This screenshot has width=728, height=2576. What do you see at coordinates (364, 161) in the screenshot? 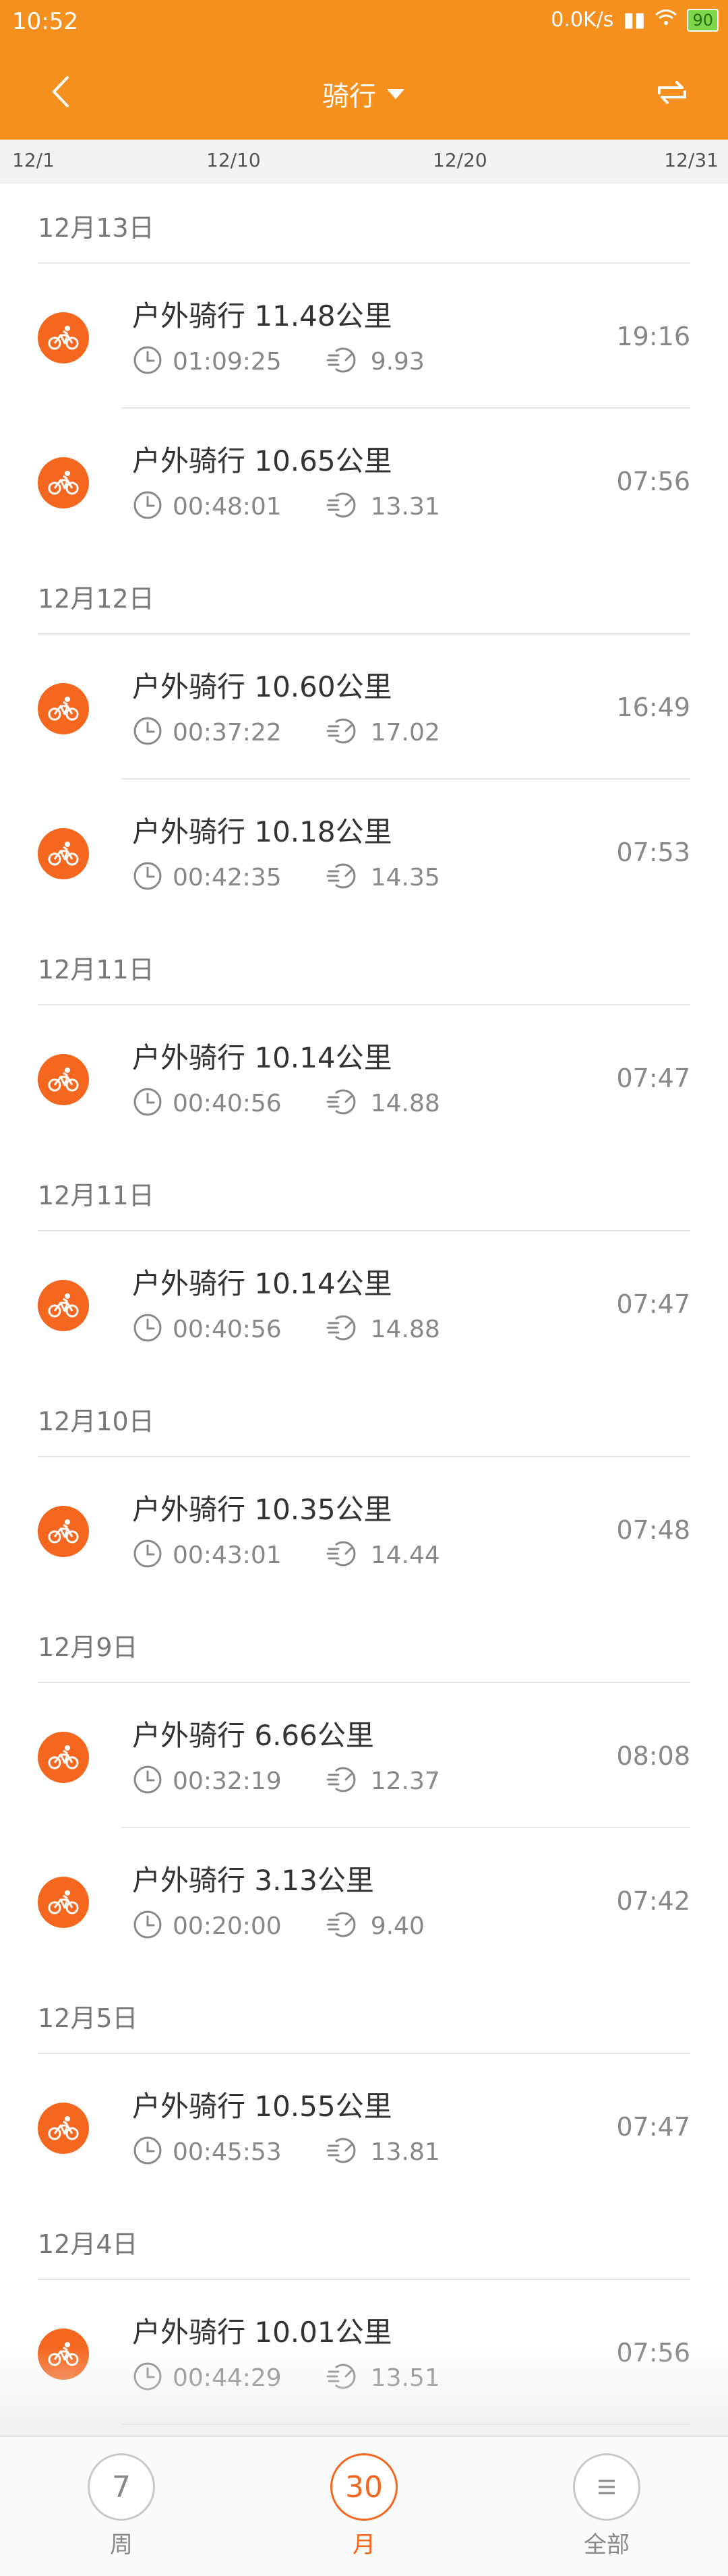
I see `date-scale: 12/1 12/10 12/20 12/31` at bounding box center [364, 161].